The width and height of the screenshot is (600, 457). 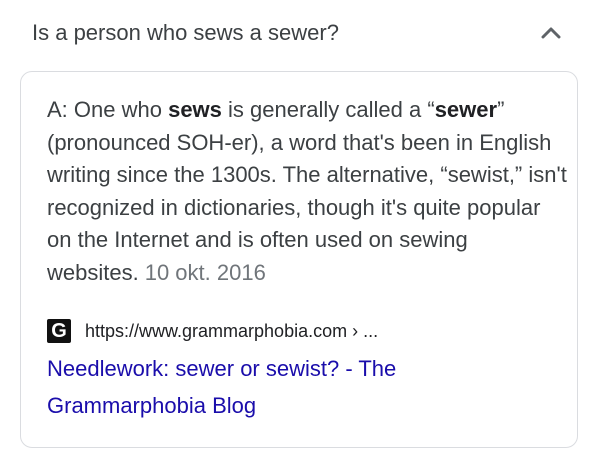 What do you see at coordinates (185, 32) in the screenshot?
I see `question-text: Is a person who sews a sewer?` at bounding box center [185, 32].